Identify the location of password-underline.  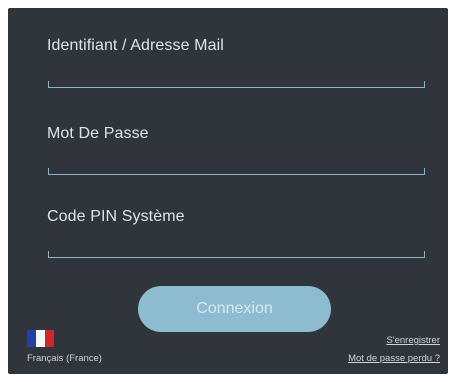
(236, 171).